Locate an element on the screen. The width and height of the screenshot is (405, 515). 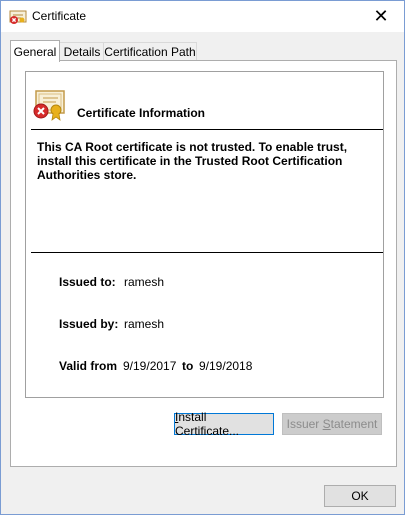
issuer-statement-button: Issuer Statement is located at coordinates (332, 424).